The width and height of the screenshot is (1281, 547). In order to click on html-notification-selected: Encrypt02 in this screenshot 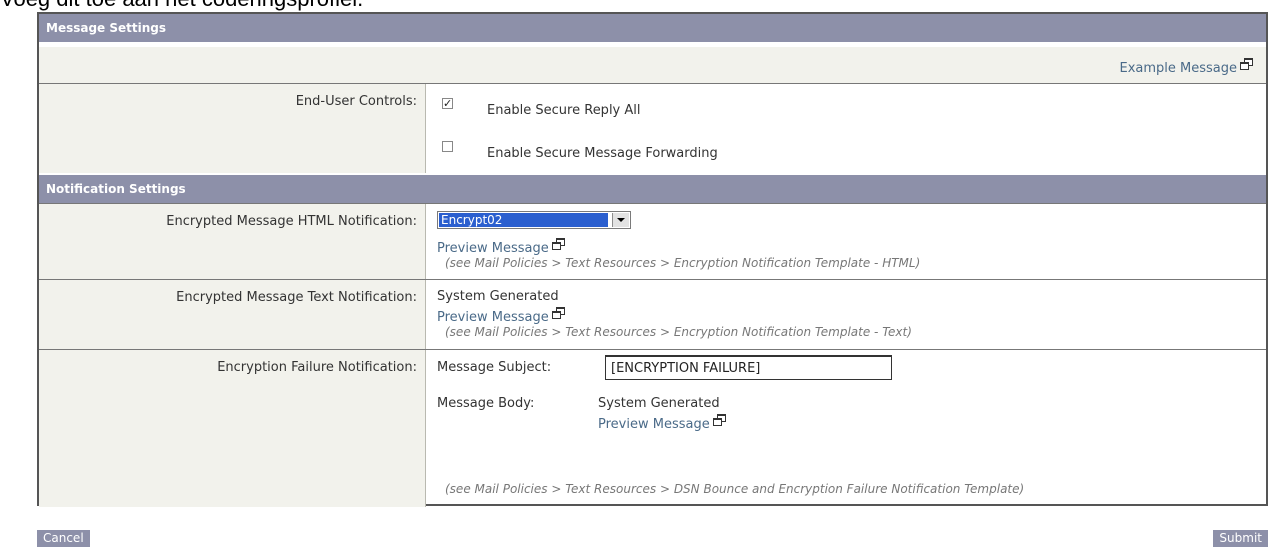, I will do `click(523, 220)`.